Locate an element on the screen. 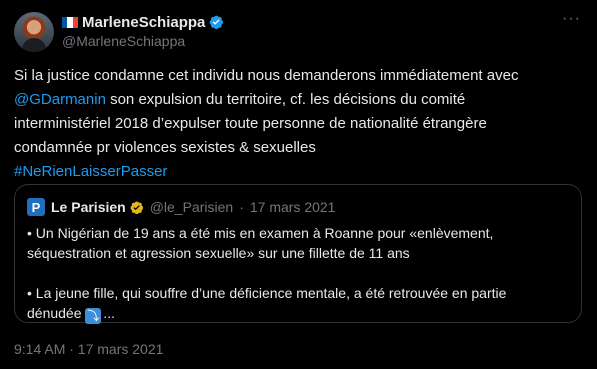 This screenshot has width=597, height=369. verified-badge-icon is located at coordinates (217, 22).